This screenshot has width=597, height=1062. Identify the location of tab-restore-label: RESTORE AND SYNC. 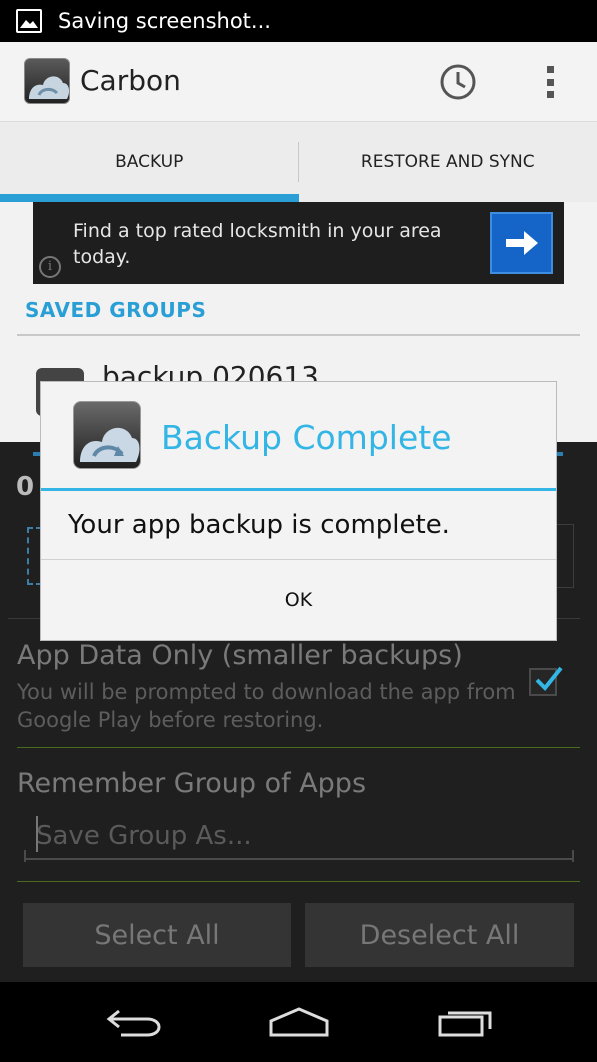
(447, 162).